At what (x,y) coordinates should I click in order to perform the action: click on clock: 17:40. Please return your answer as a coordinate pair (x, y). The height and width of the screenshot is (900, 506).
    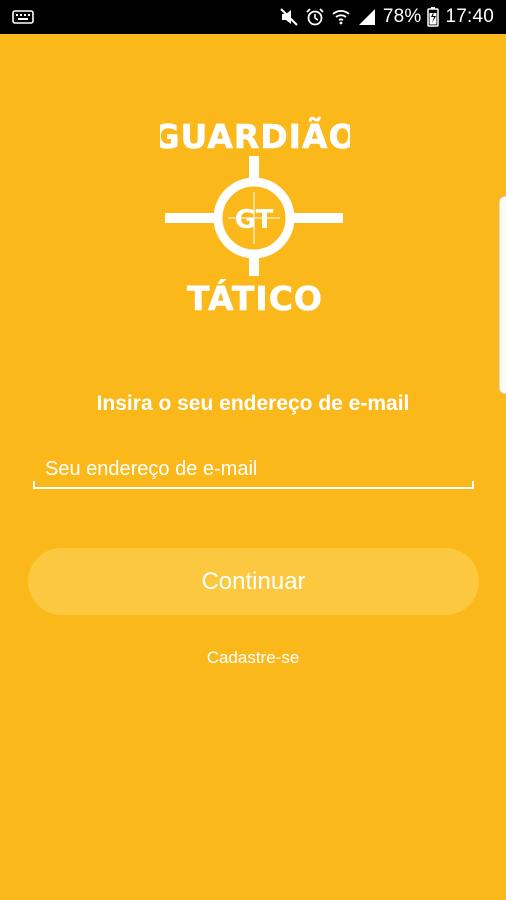
    Looking at the image, I should click on (469, 16).